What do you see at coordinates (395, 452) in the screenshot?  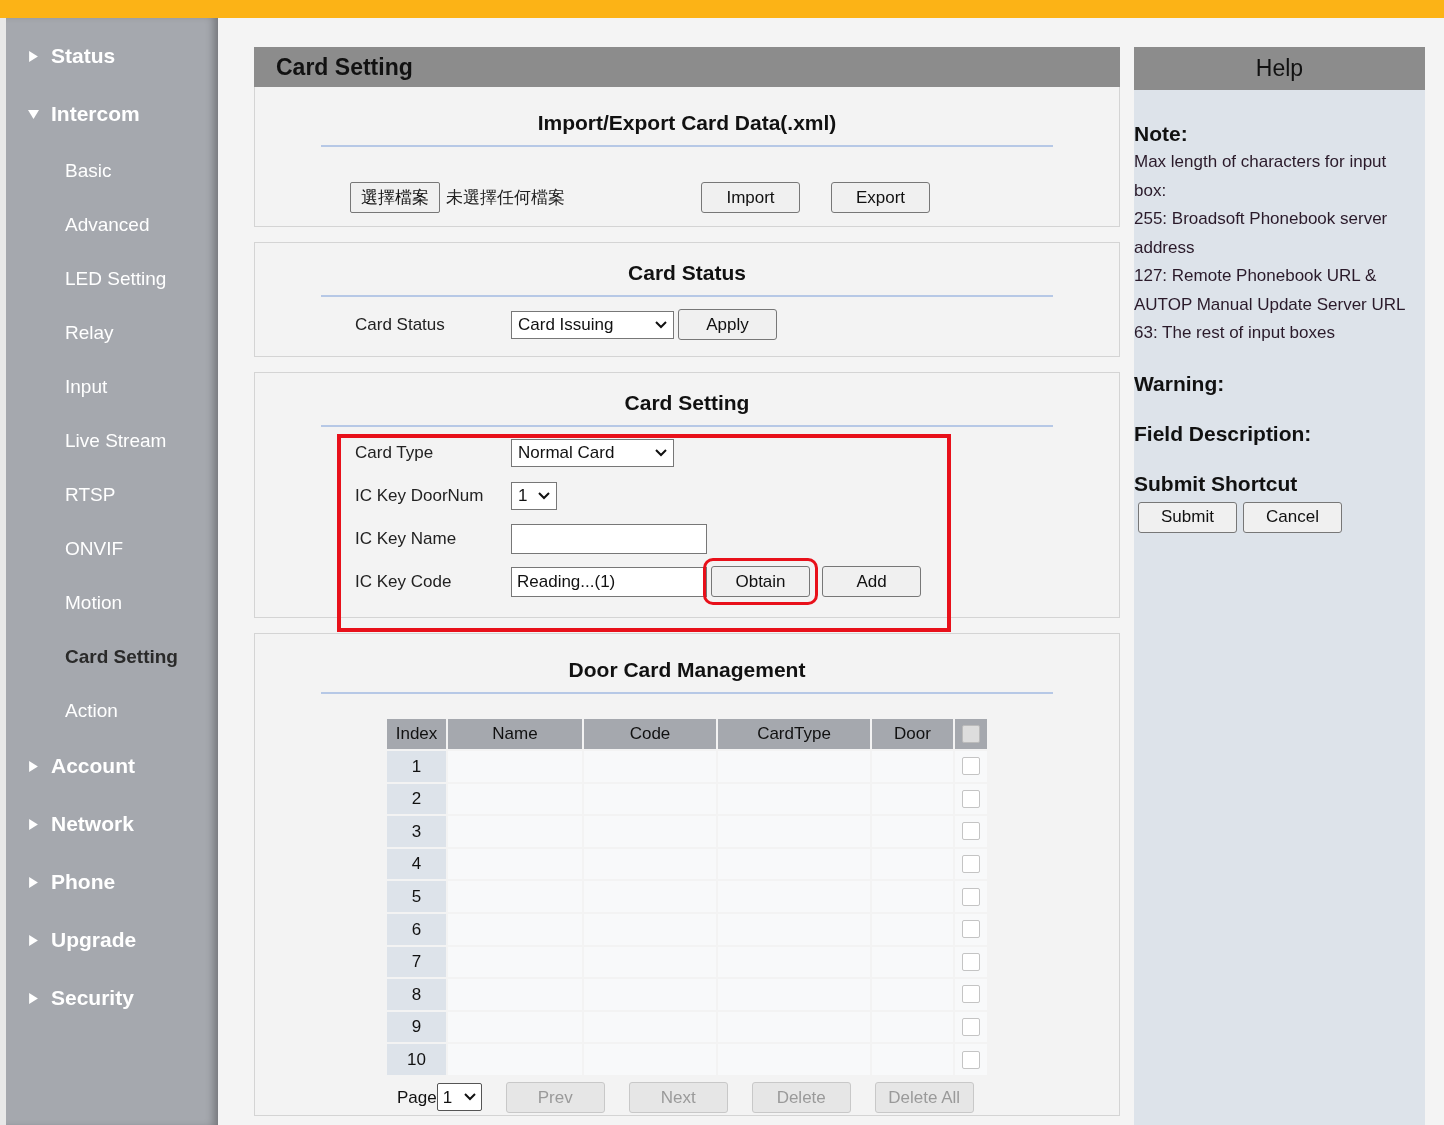 I see `field-label: Card Type` at bounding box center [395, 452].